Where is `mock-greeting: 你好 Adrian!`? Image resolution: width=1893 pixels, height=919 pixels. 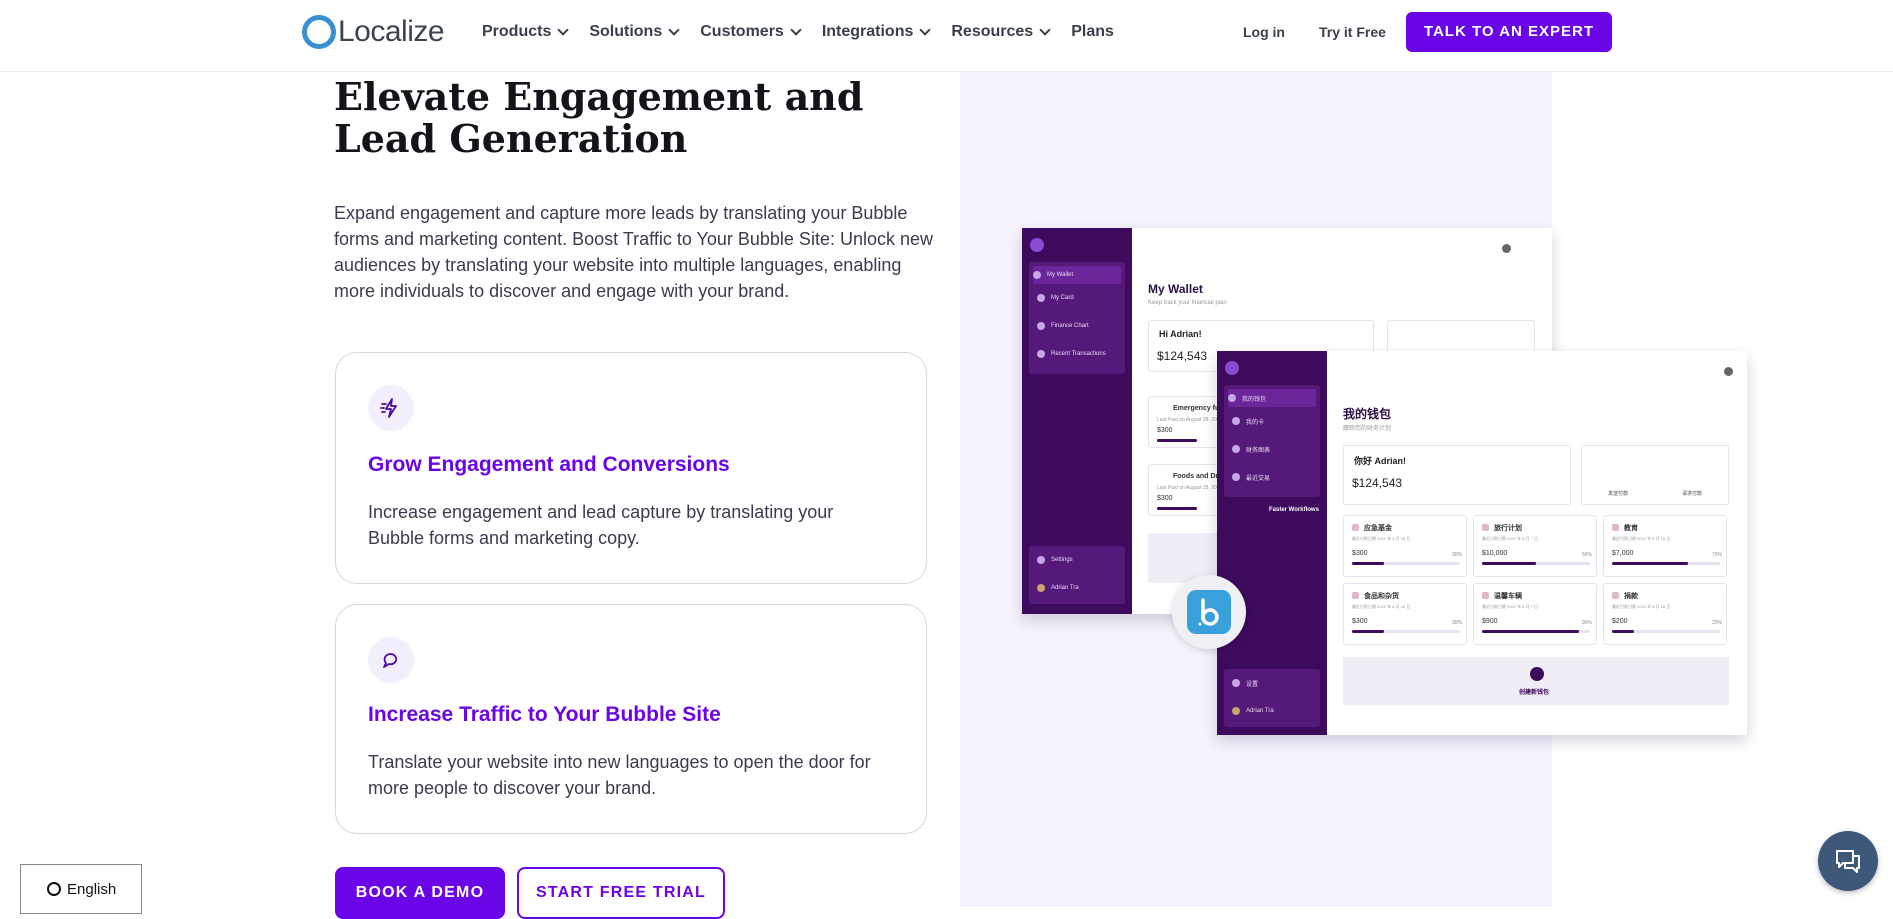 mock-greeting: 你好 Adrian! is located at coordinates (1380, 461).